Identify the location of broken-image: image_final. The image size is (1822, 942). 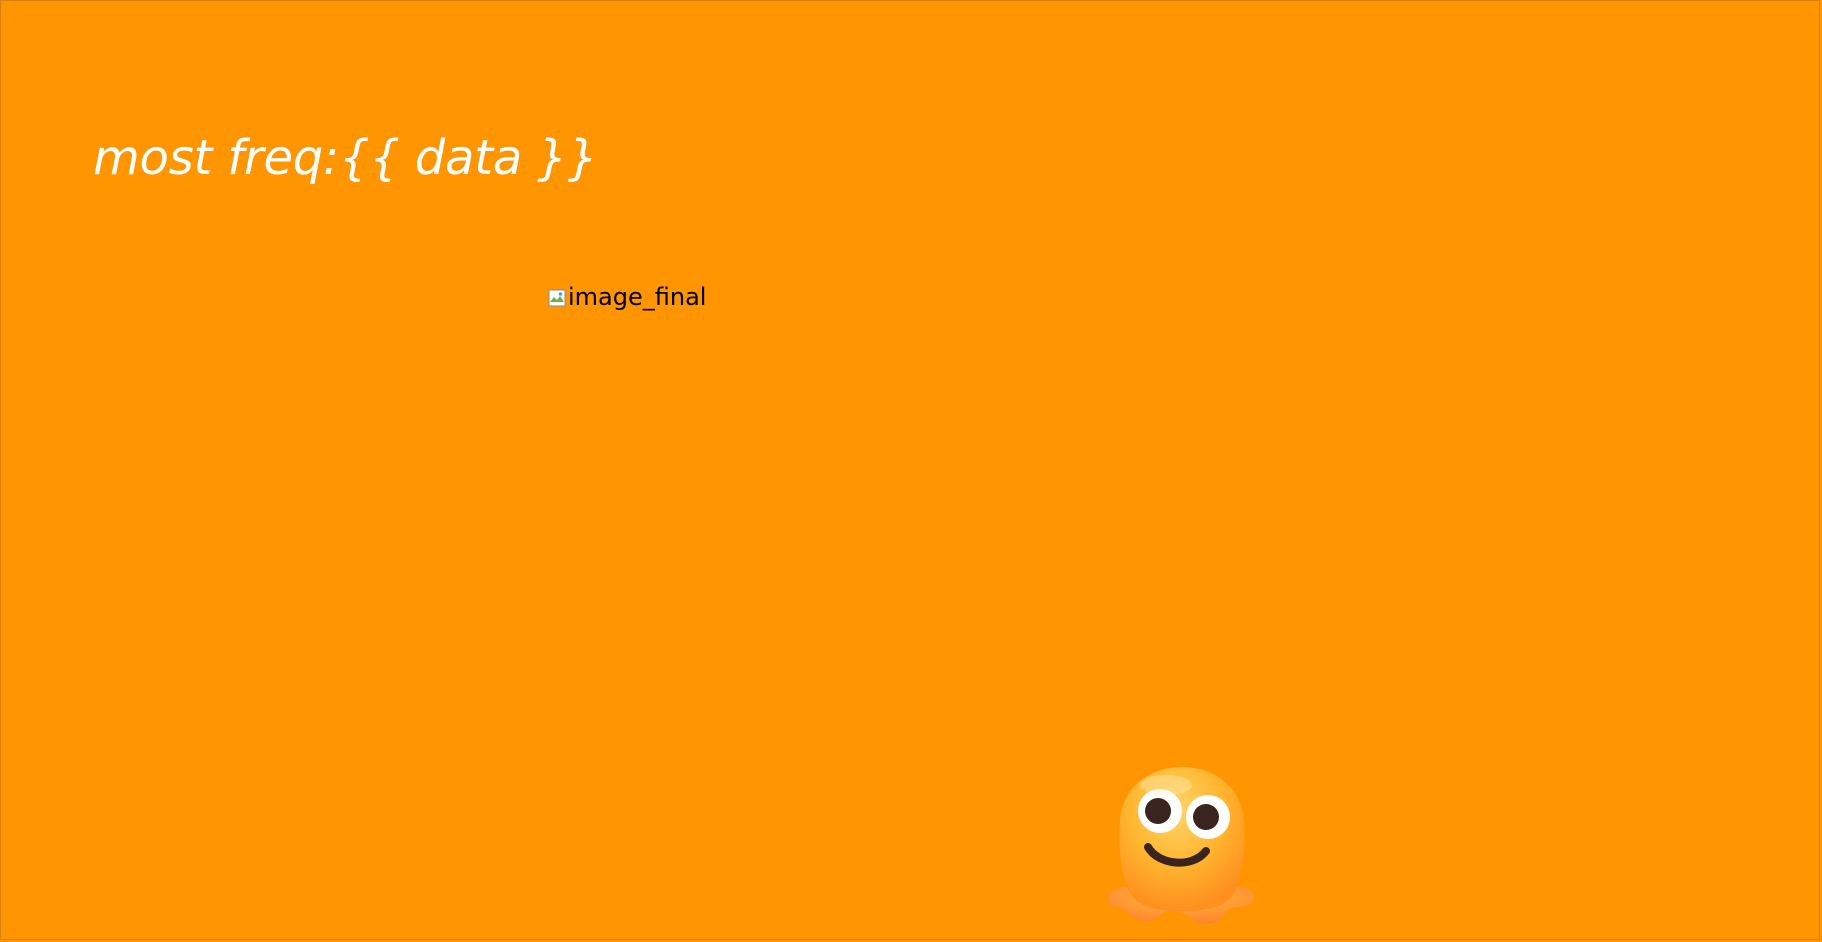
(627, 297).